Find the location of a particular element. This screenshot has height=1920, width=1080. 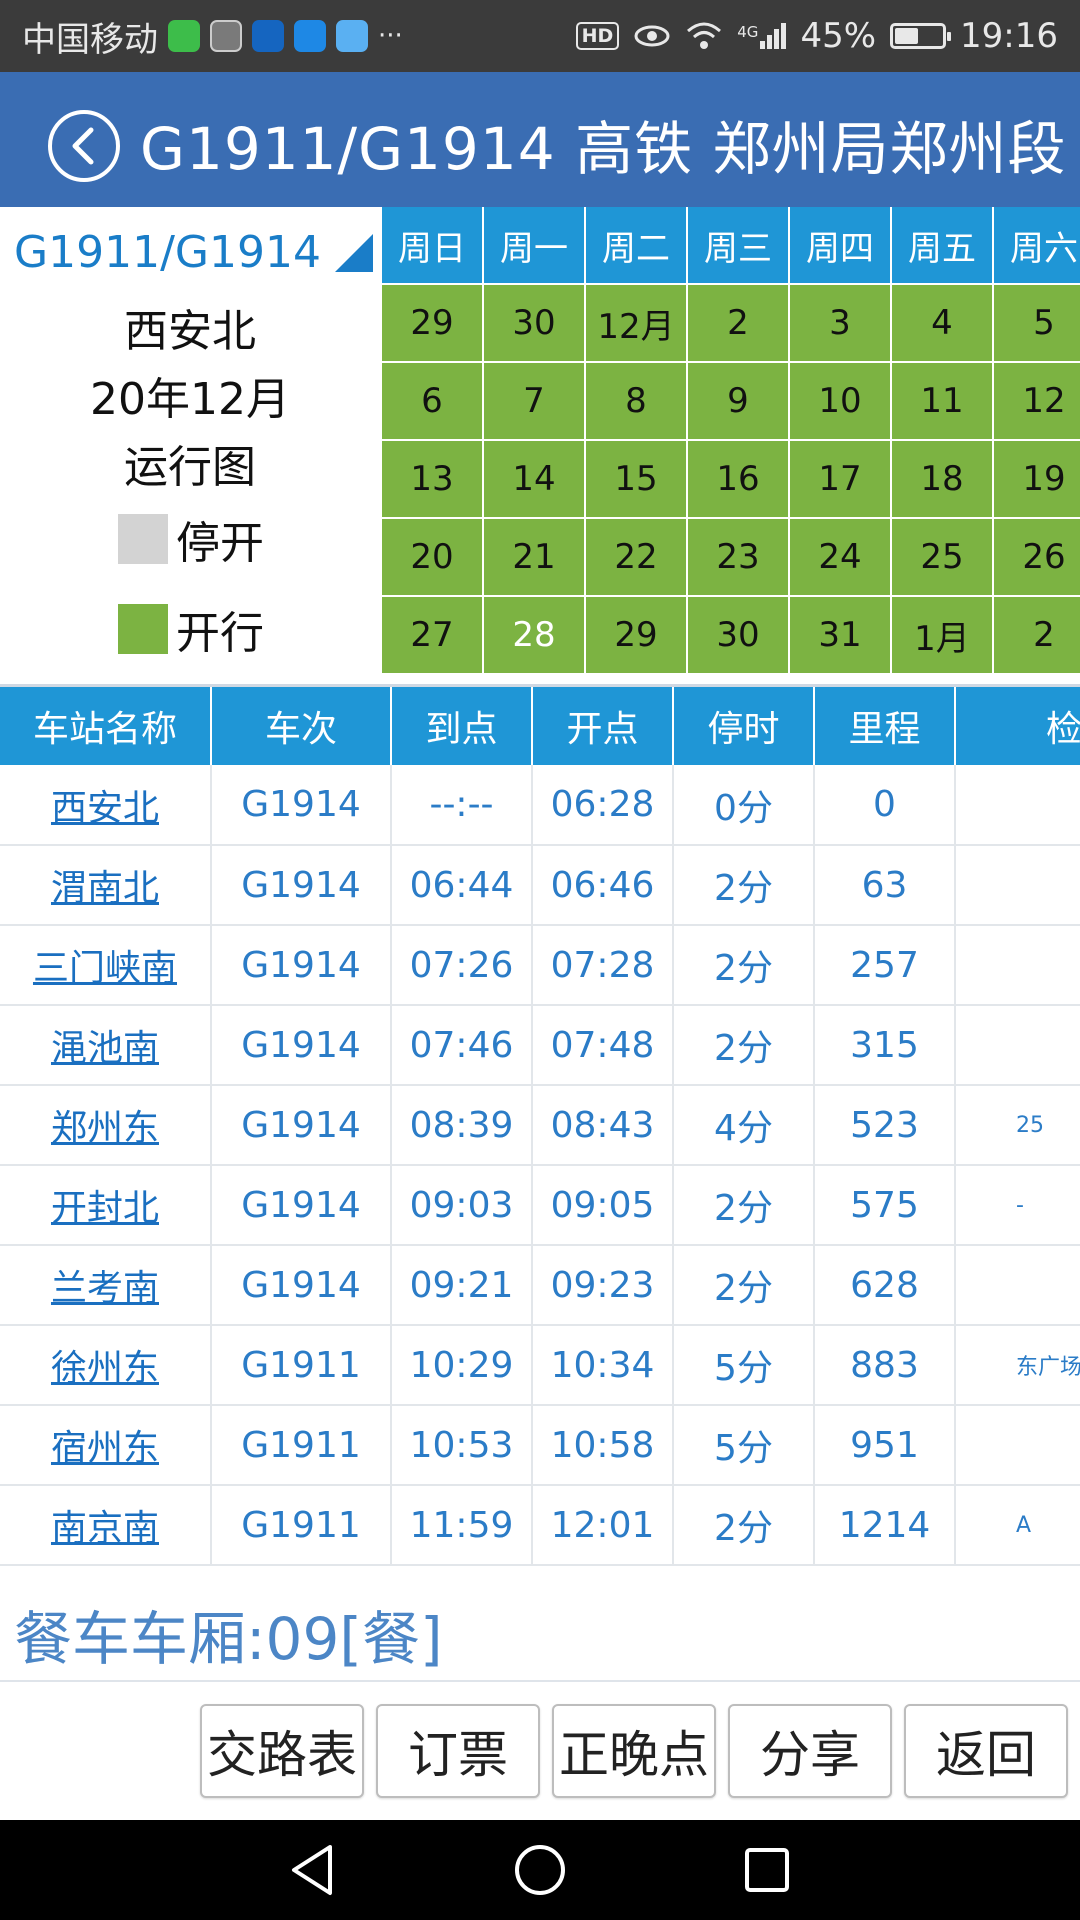

station-link: 西安北 is located at coordinates (105, 808).